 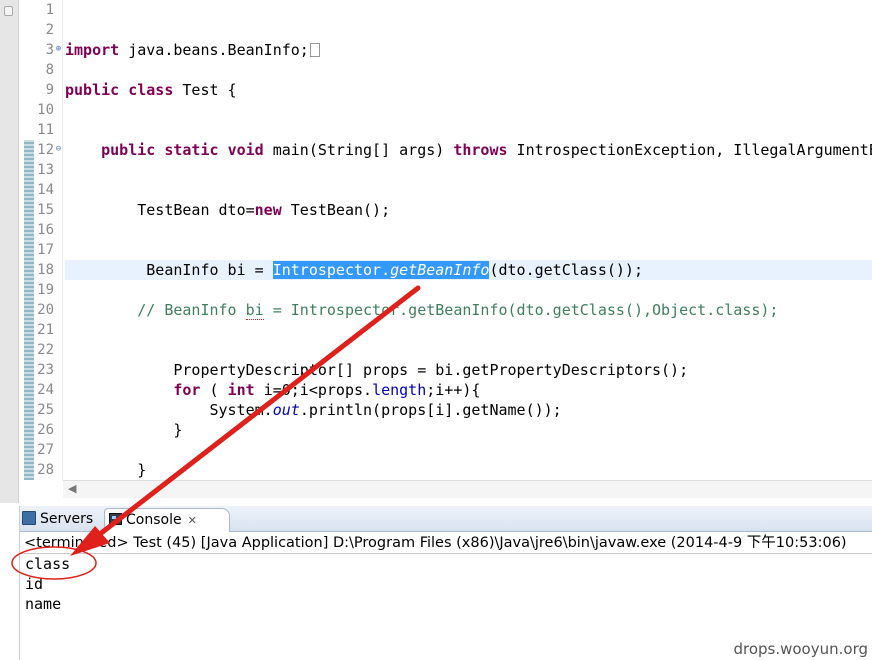 I want to click on servers-icon, so click(x=29, y=518).